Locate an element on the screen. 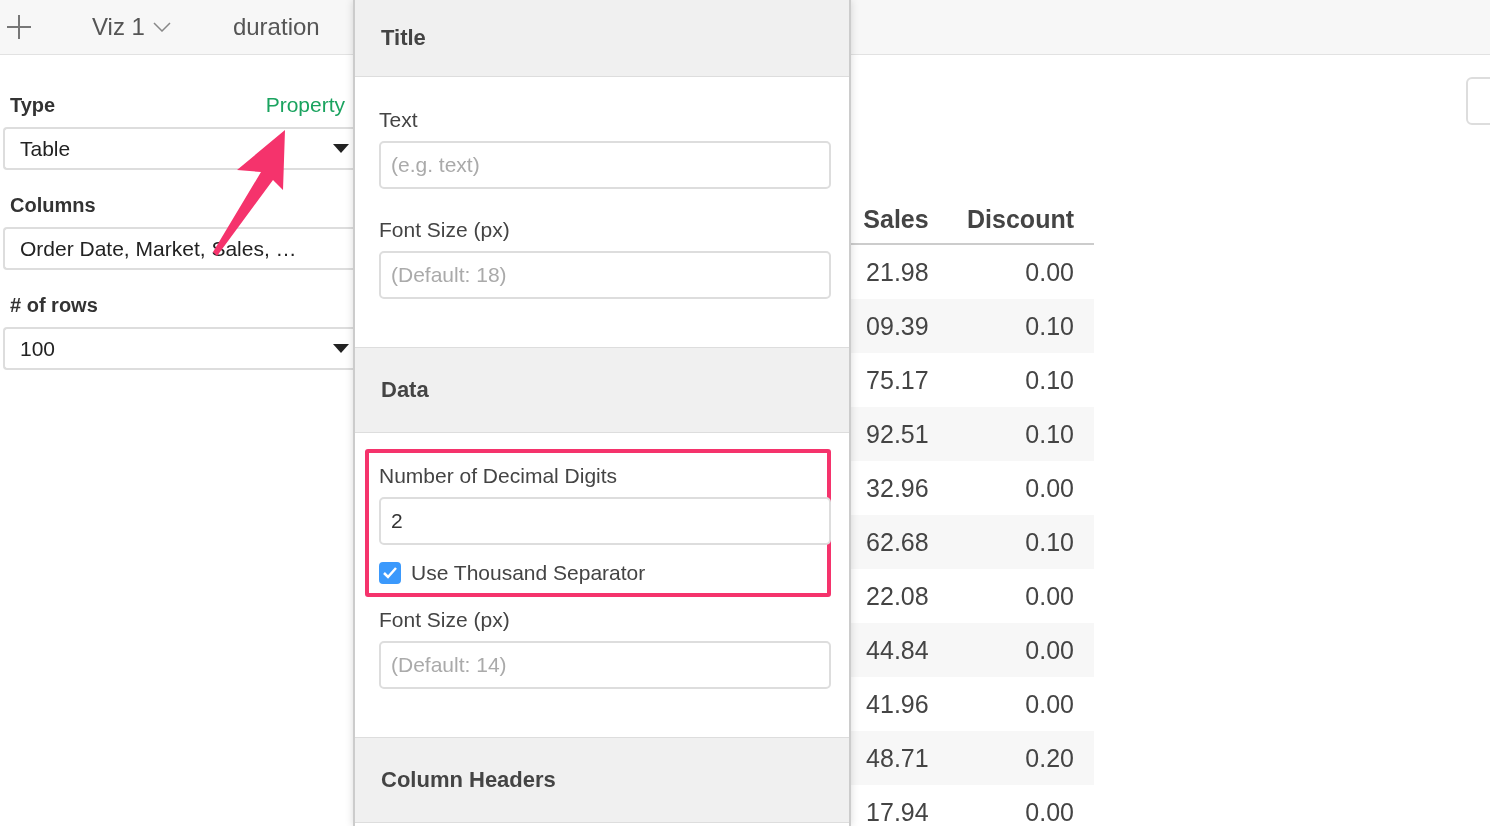  table-cell: 92.51 is located at coordinates (900, 434).